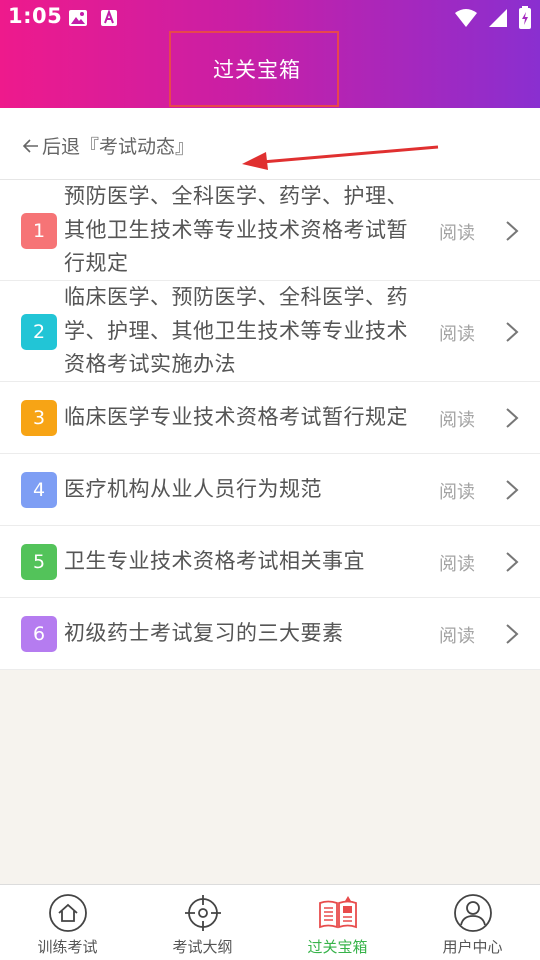 This screenshot has width=540, height=960. What do you see at coordinates (39, 562) in the screenshot?
I see `item-number-badge: 5` at bounding box center [39, 562].